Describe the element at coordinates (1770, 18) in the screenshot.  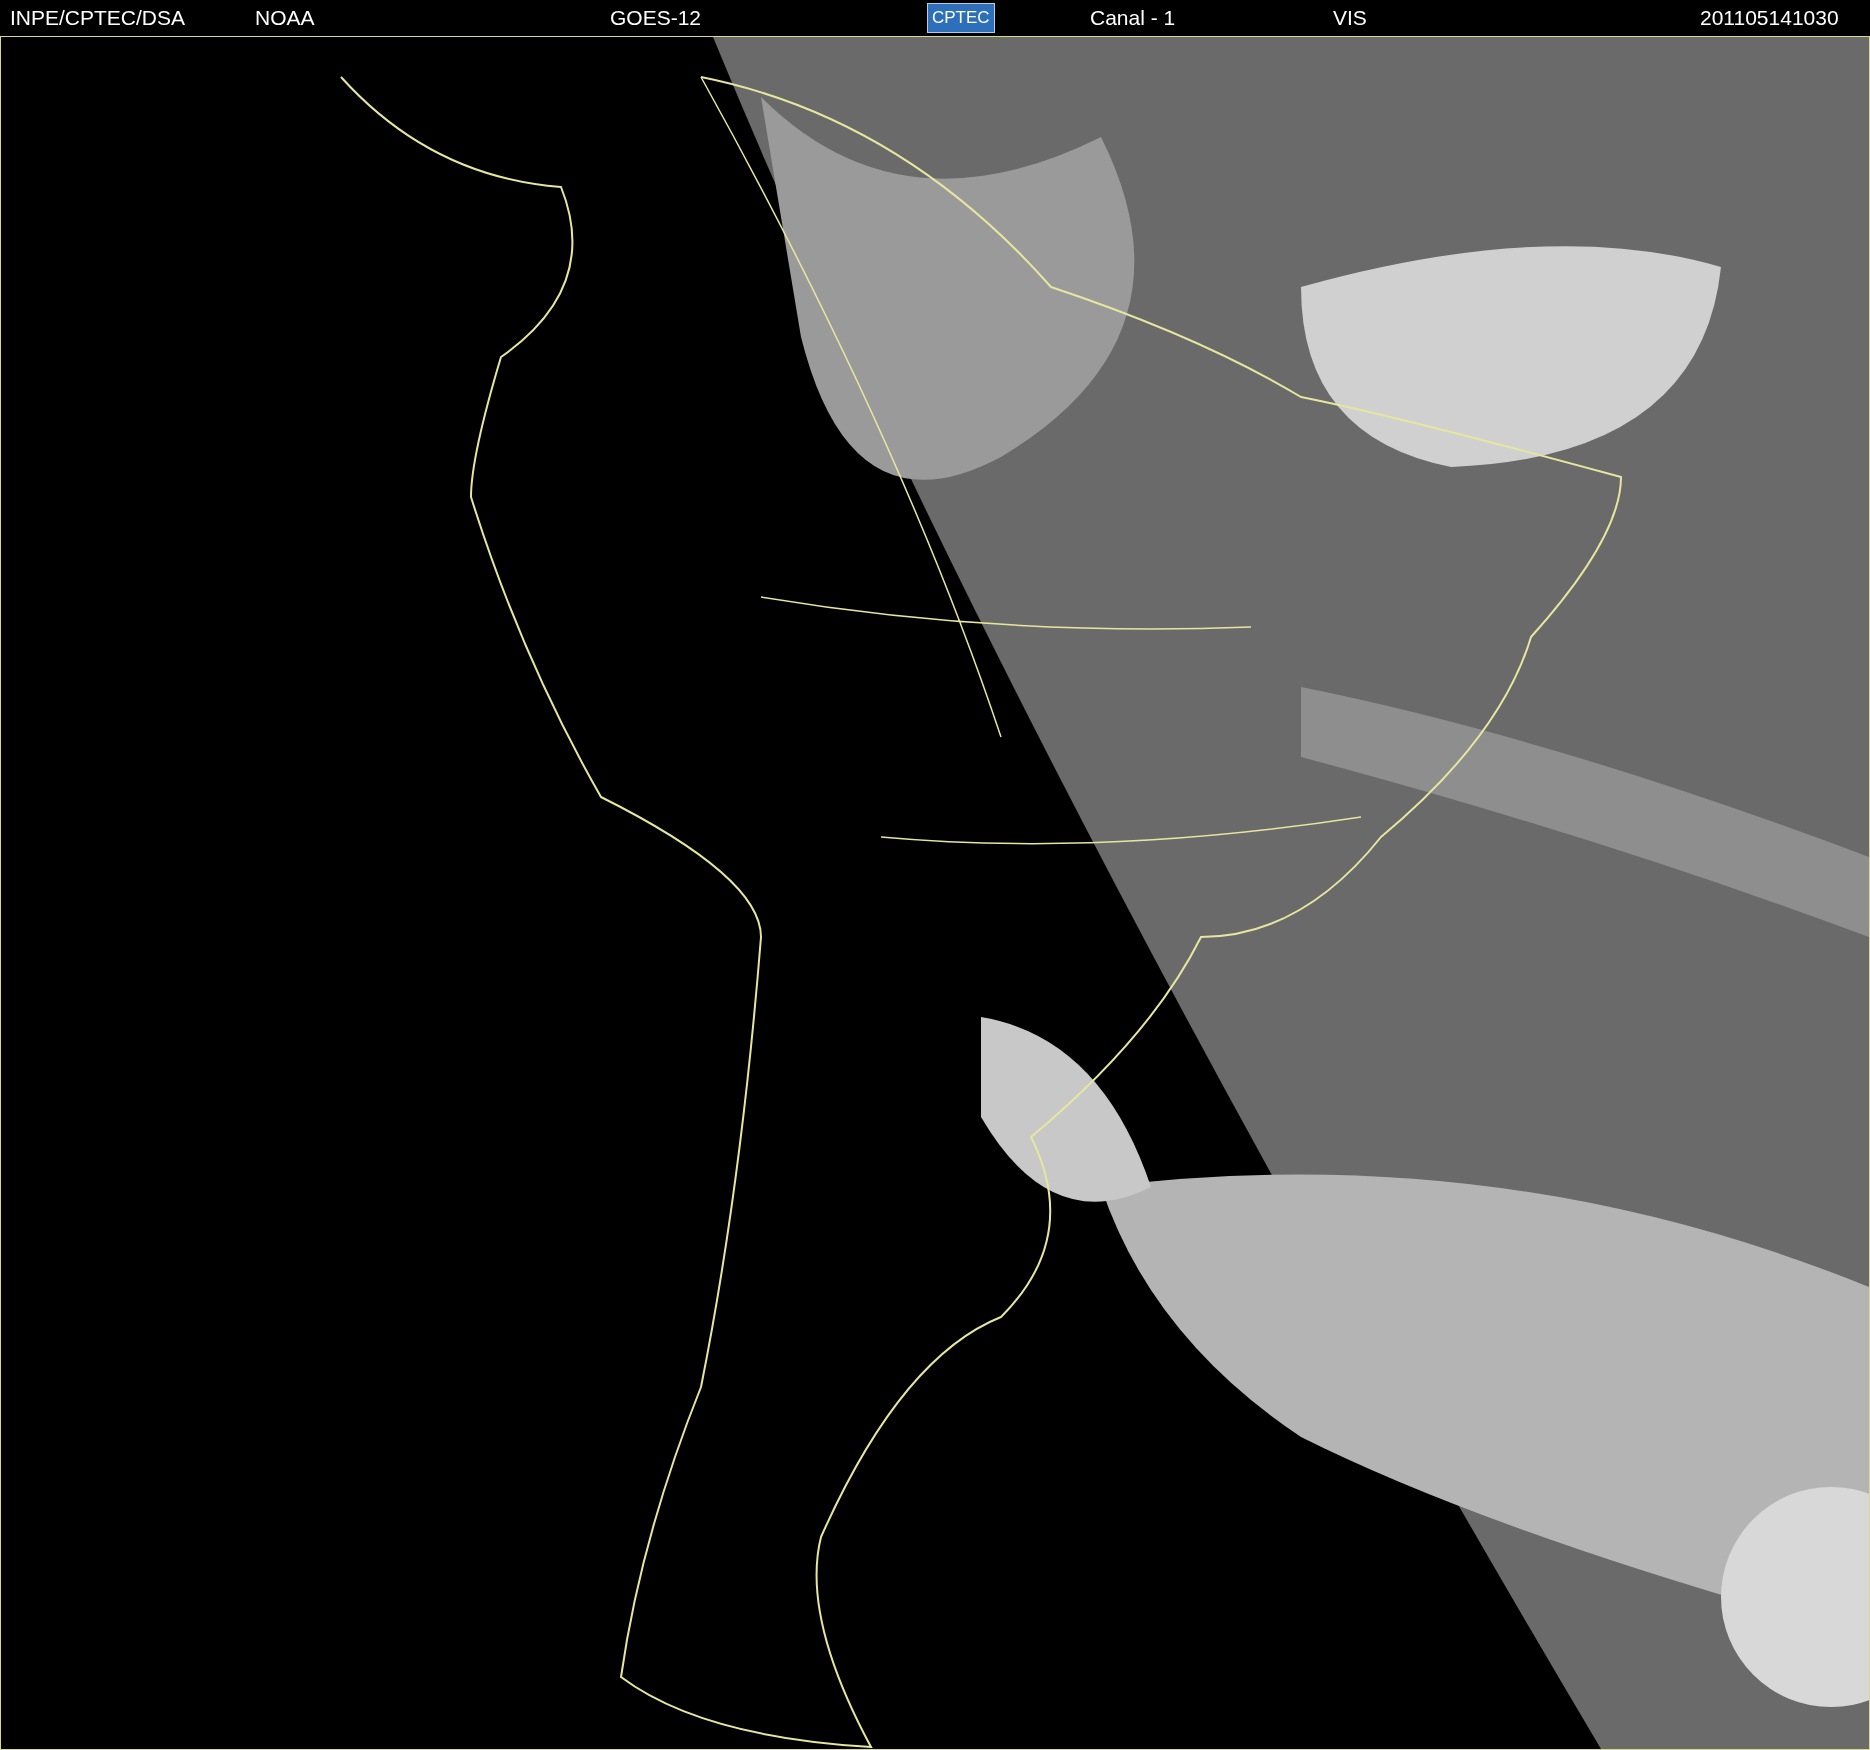
I see `timestamp-label: 201105141030` at that location.